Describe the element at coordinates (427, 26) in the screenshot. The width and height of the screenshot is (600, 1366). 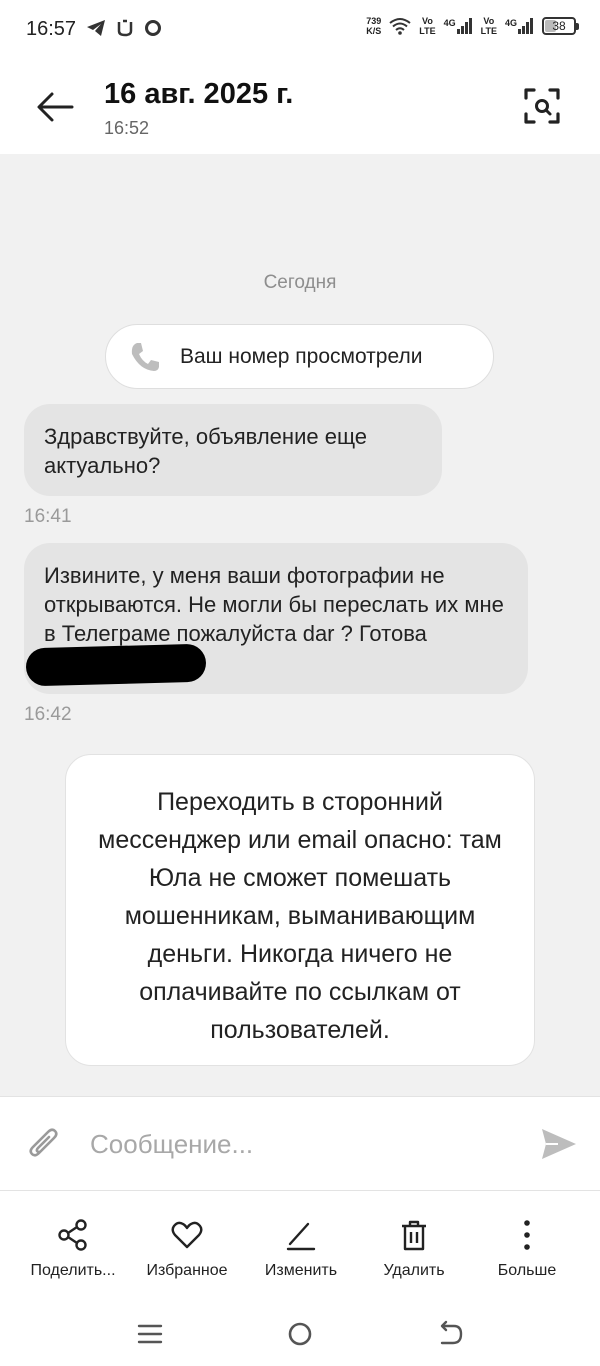
I see `sim1-volte: Vo LTE` at that location.